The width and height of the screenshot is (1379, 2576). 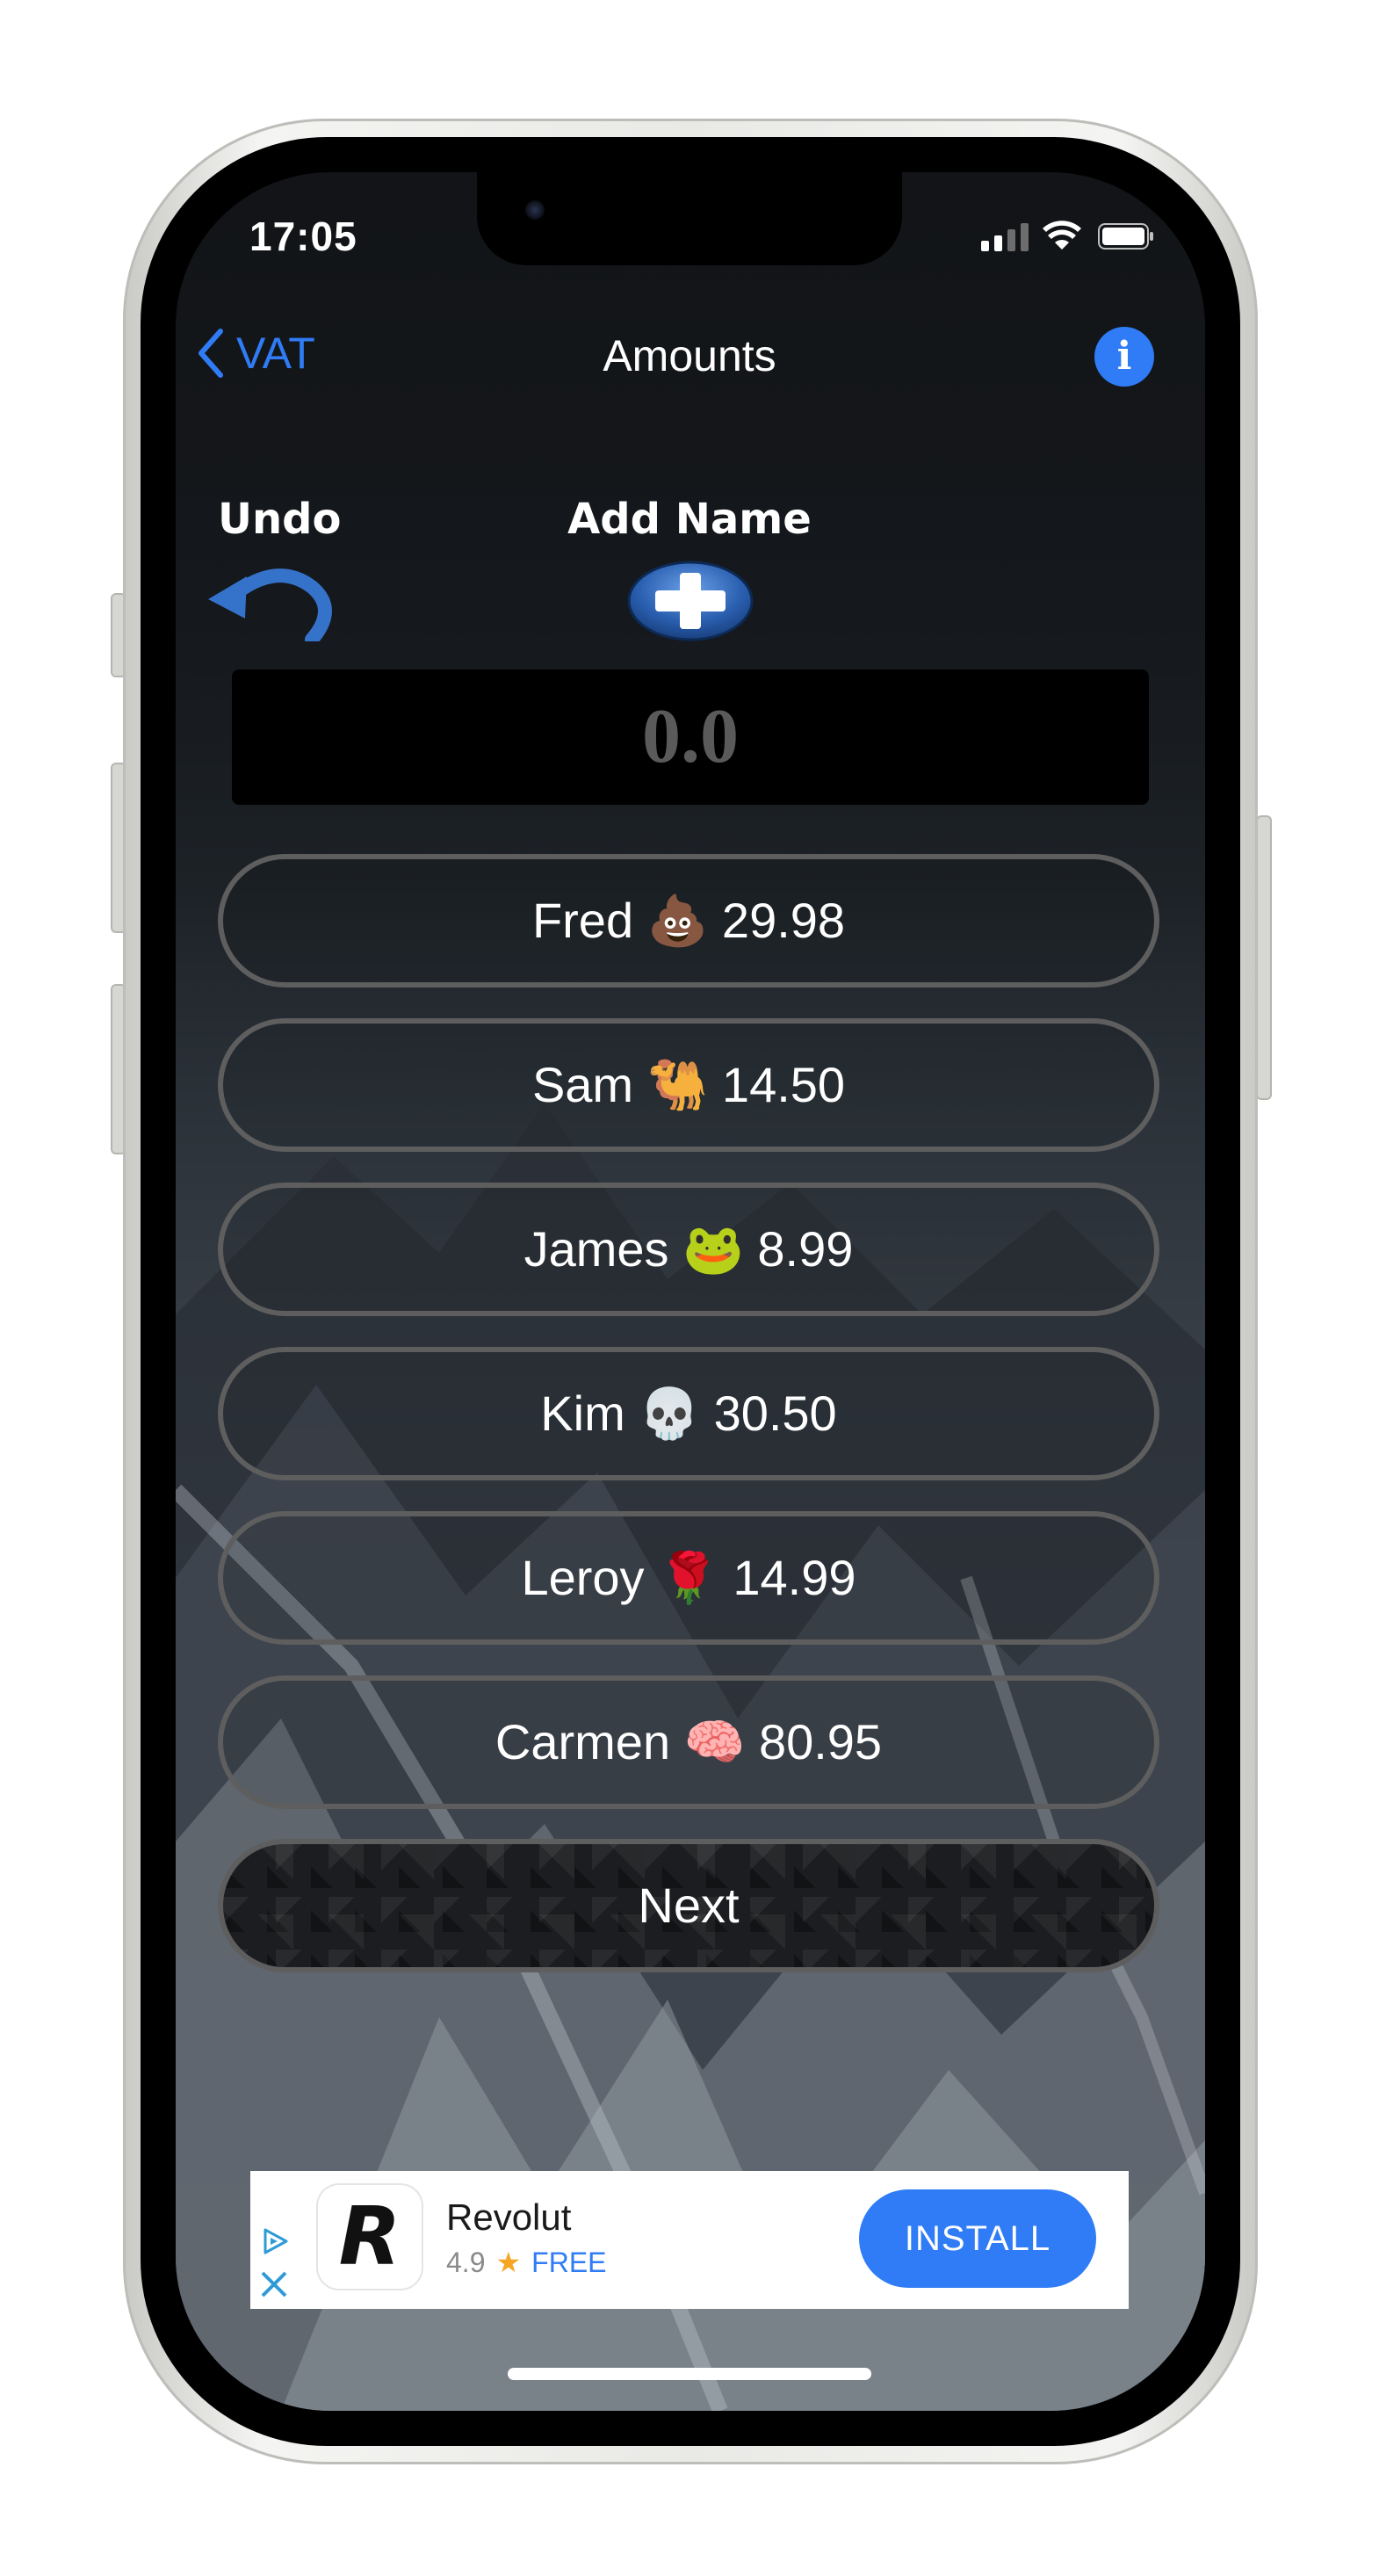 What do you see at coordinates (526, 2262) in the screenshot?
I see `ad-rating-row: 4.9 ★ FREE` at bounding box center [526, 2262].